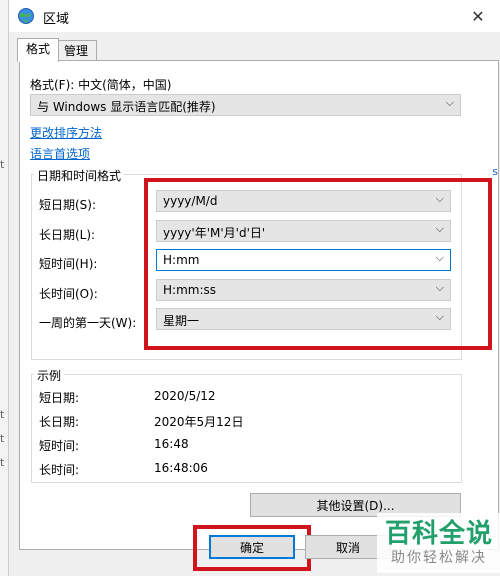  Describe the element at coordinates (181, 468) in the screenshot. I see `example-long-time-value: 16:48:06` at that location.